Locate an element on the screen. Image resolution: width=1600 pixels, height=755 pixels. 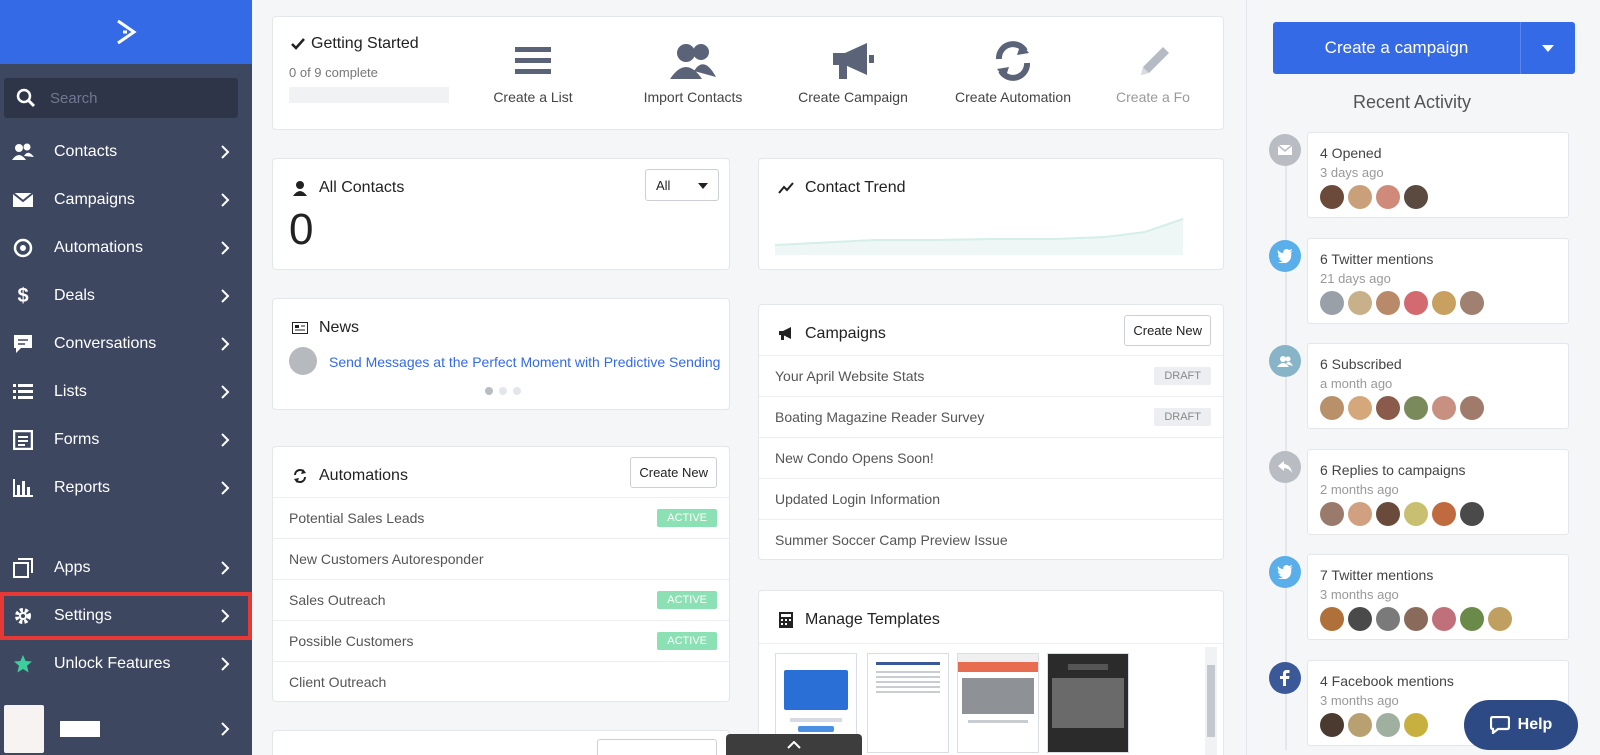
refresh-icon is located at coordinates (1013, 61).